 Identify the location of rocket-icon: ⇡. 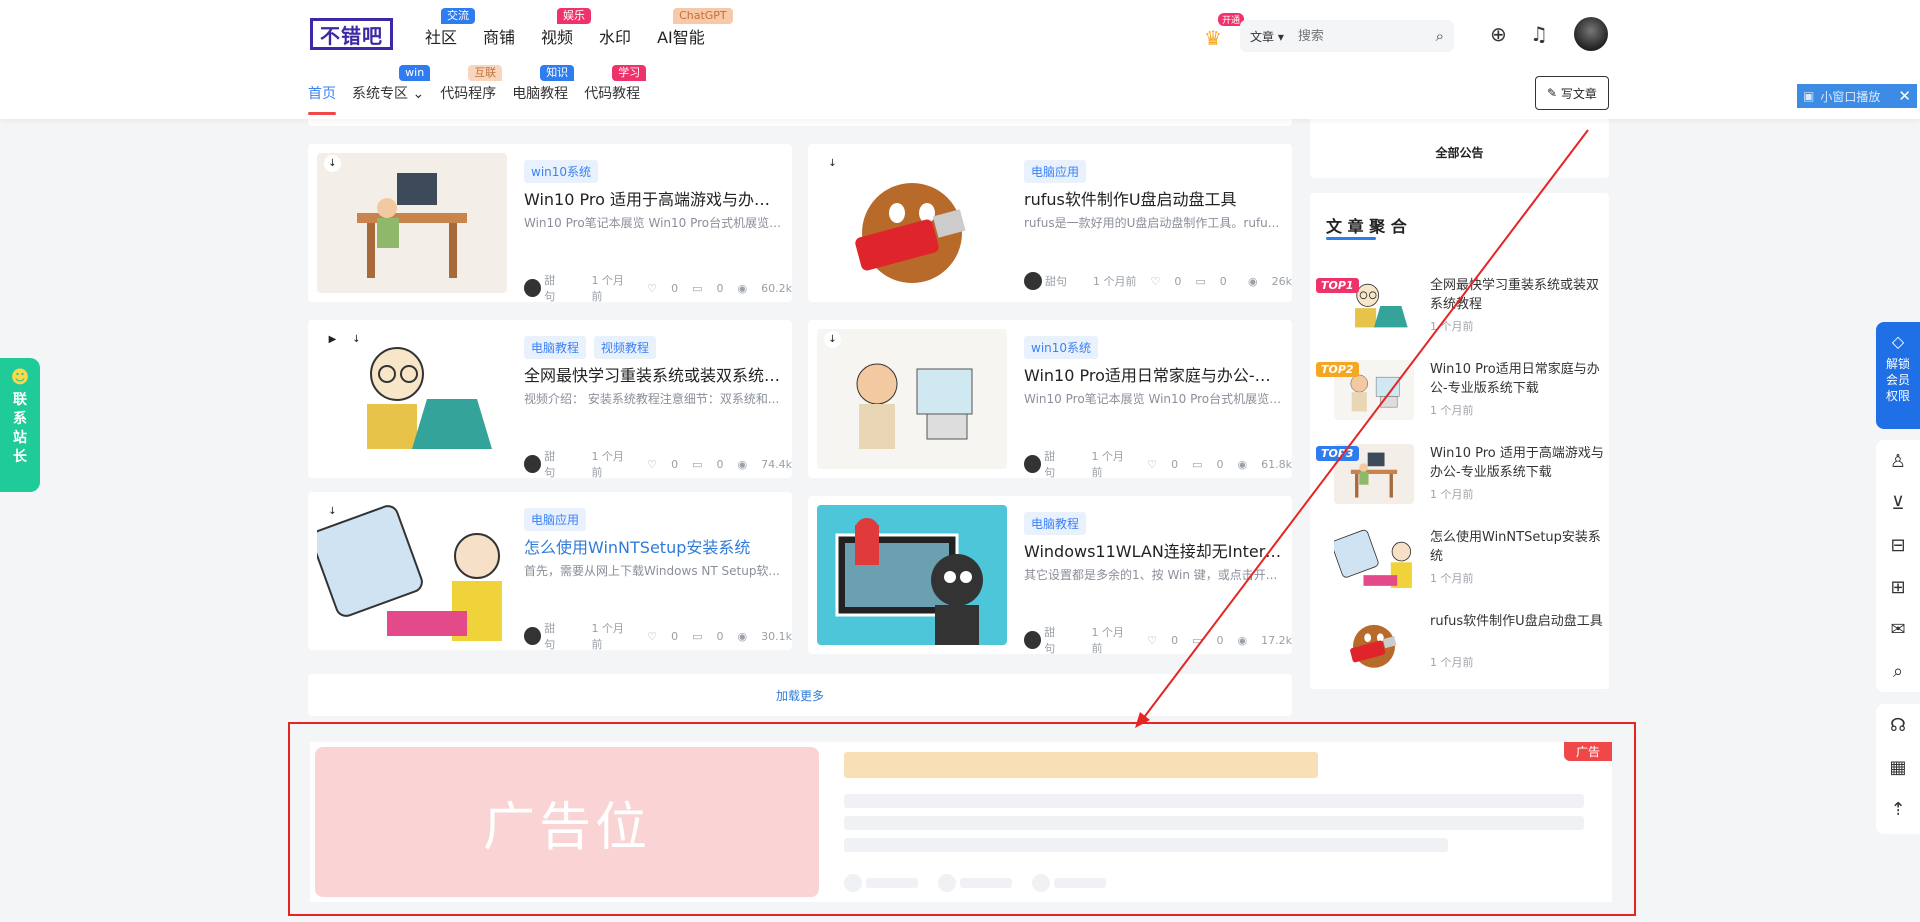
(1898, 809).